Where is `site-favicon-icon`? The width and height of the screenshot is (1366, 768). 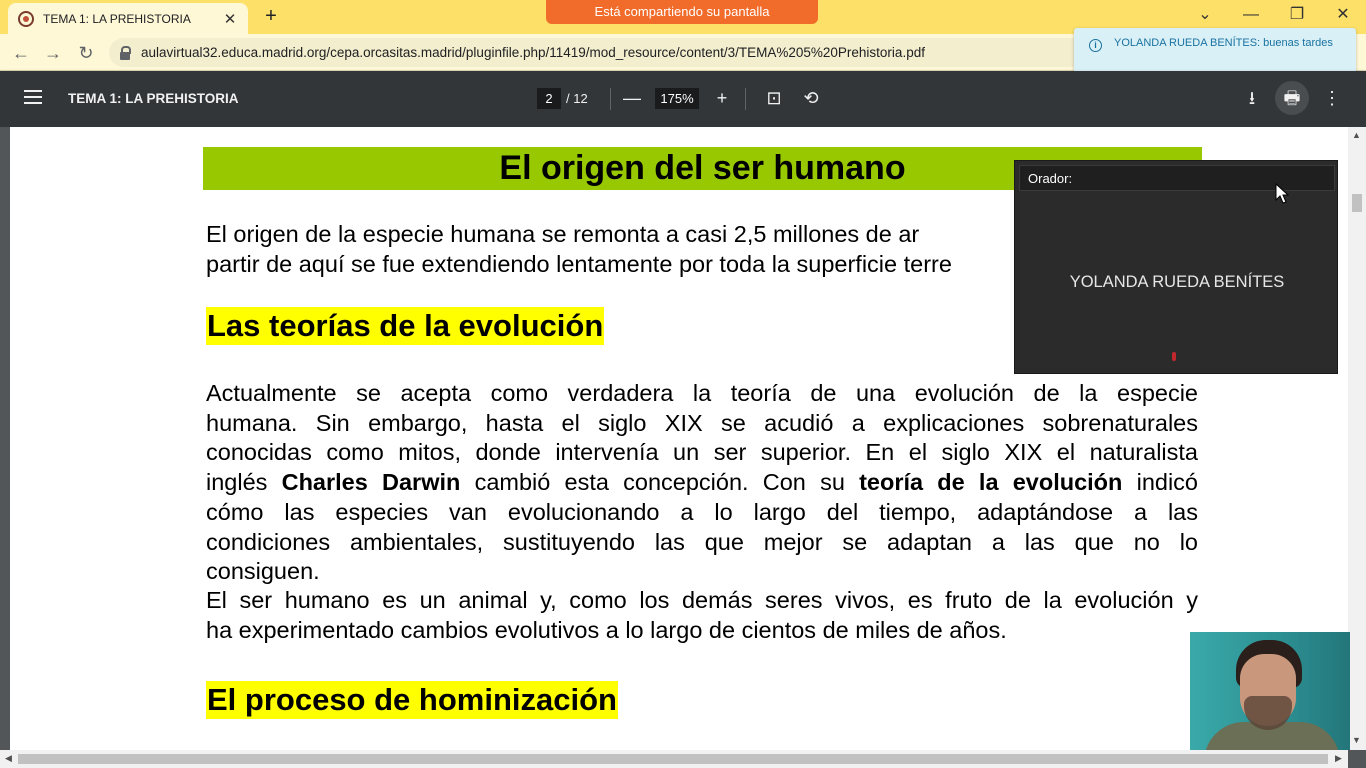 site-favicon-icon is located at coordinates (26, 18).